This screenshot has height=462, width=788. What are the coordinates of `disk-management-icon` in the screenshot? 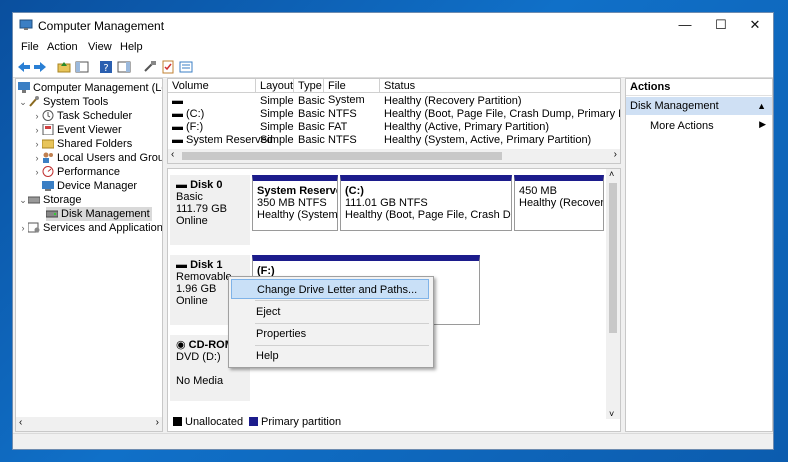 It's located at (52, 213).